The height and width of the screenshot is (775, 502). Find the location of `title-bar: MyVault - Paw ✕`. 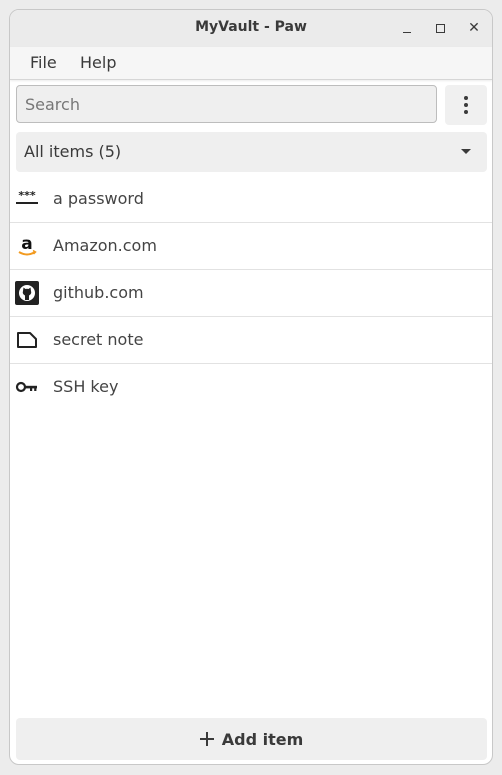

title-bar: MyVault - Paw ✕ is located at coordinates (251, 29).